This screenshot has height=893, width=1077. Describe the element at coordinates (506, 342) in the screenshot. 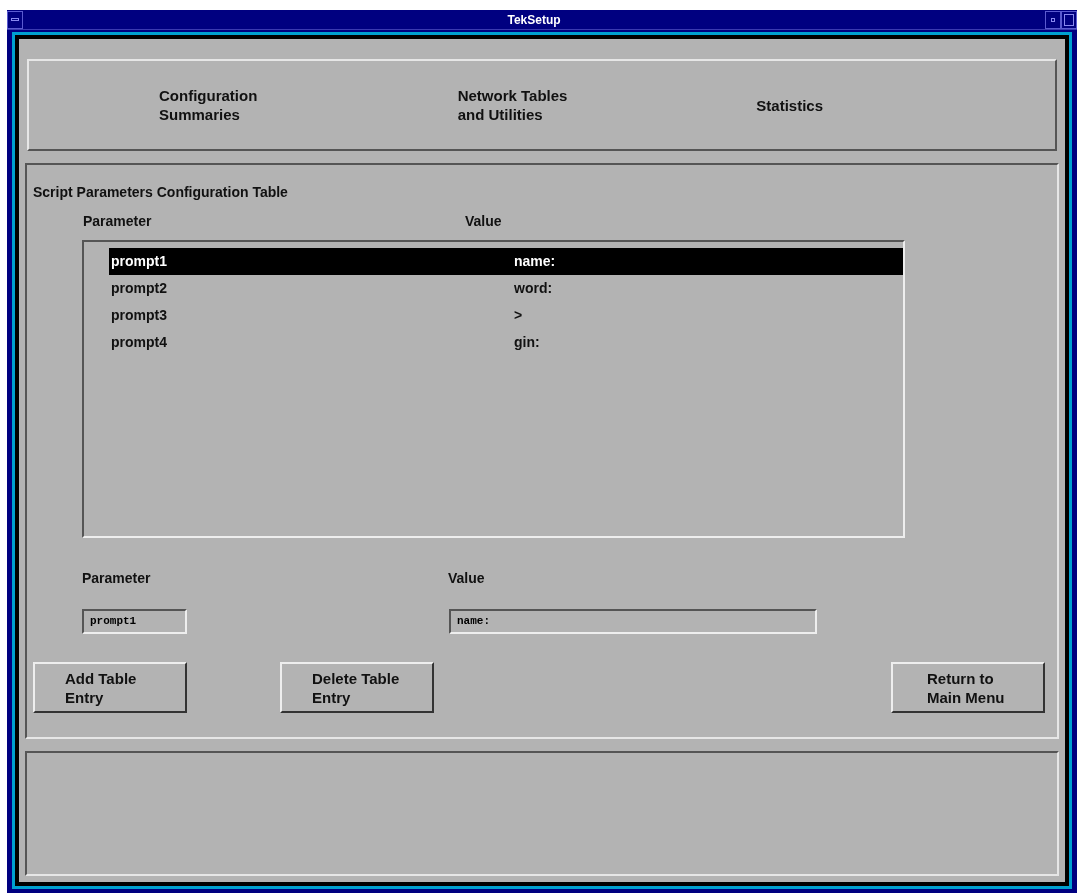

I see `list-row: prompt4 gin:` at that location.